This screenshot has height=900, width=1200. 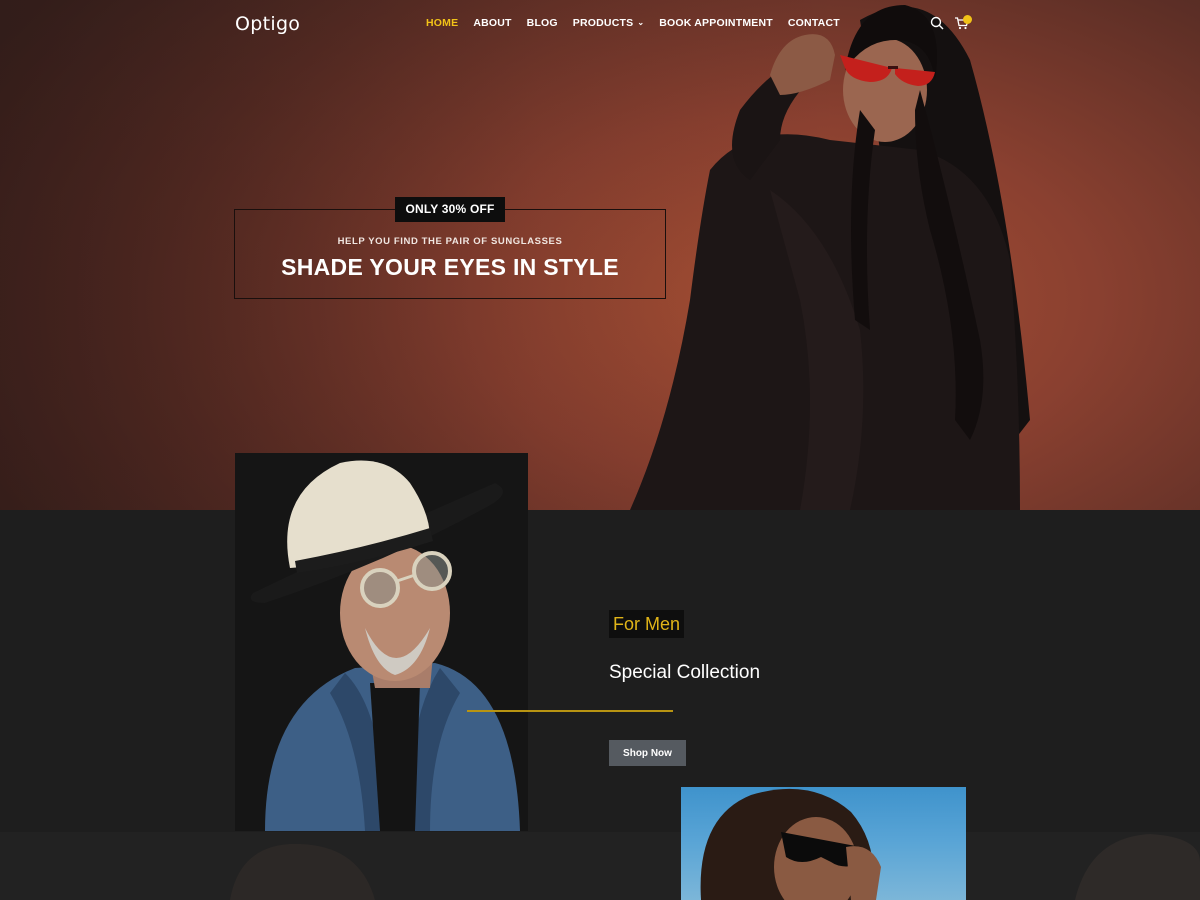 I want to click on nav-item-contact: CONTACT, so click(x=814, y=23).